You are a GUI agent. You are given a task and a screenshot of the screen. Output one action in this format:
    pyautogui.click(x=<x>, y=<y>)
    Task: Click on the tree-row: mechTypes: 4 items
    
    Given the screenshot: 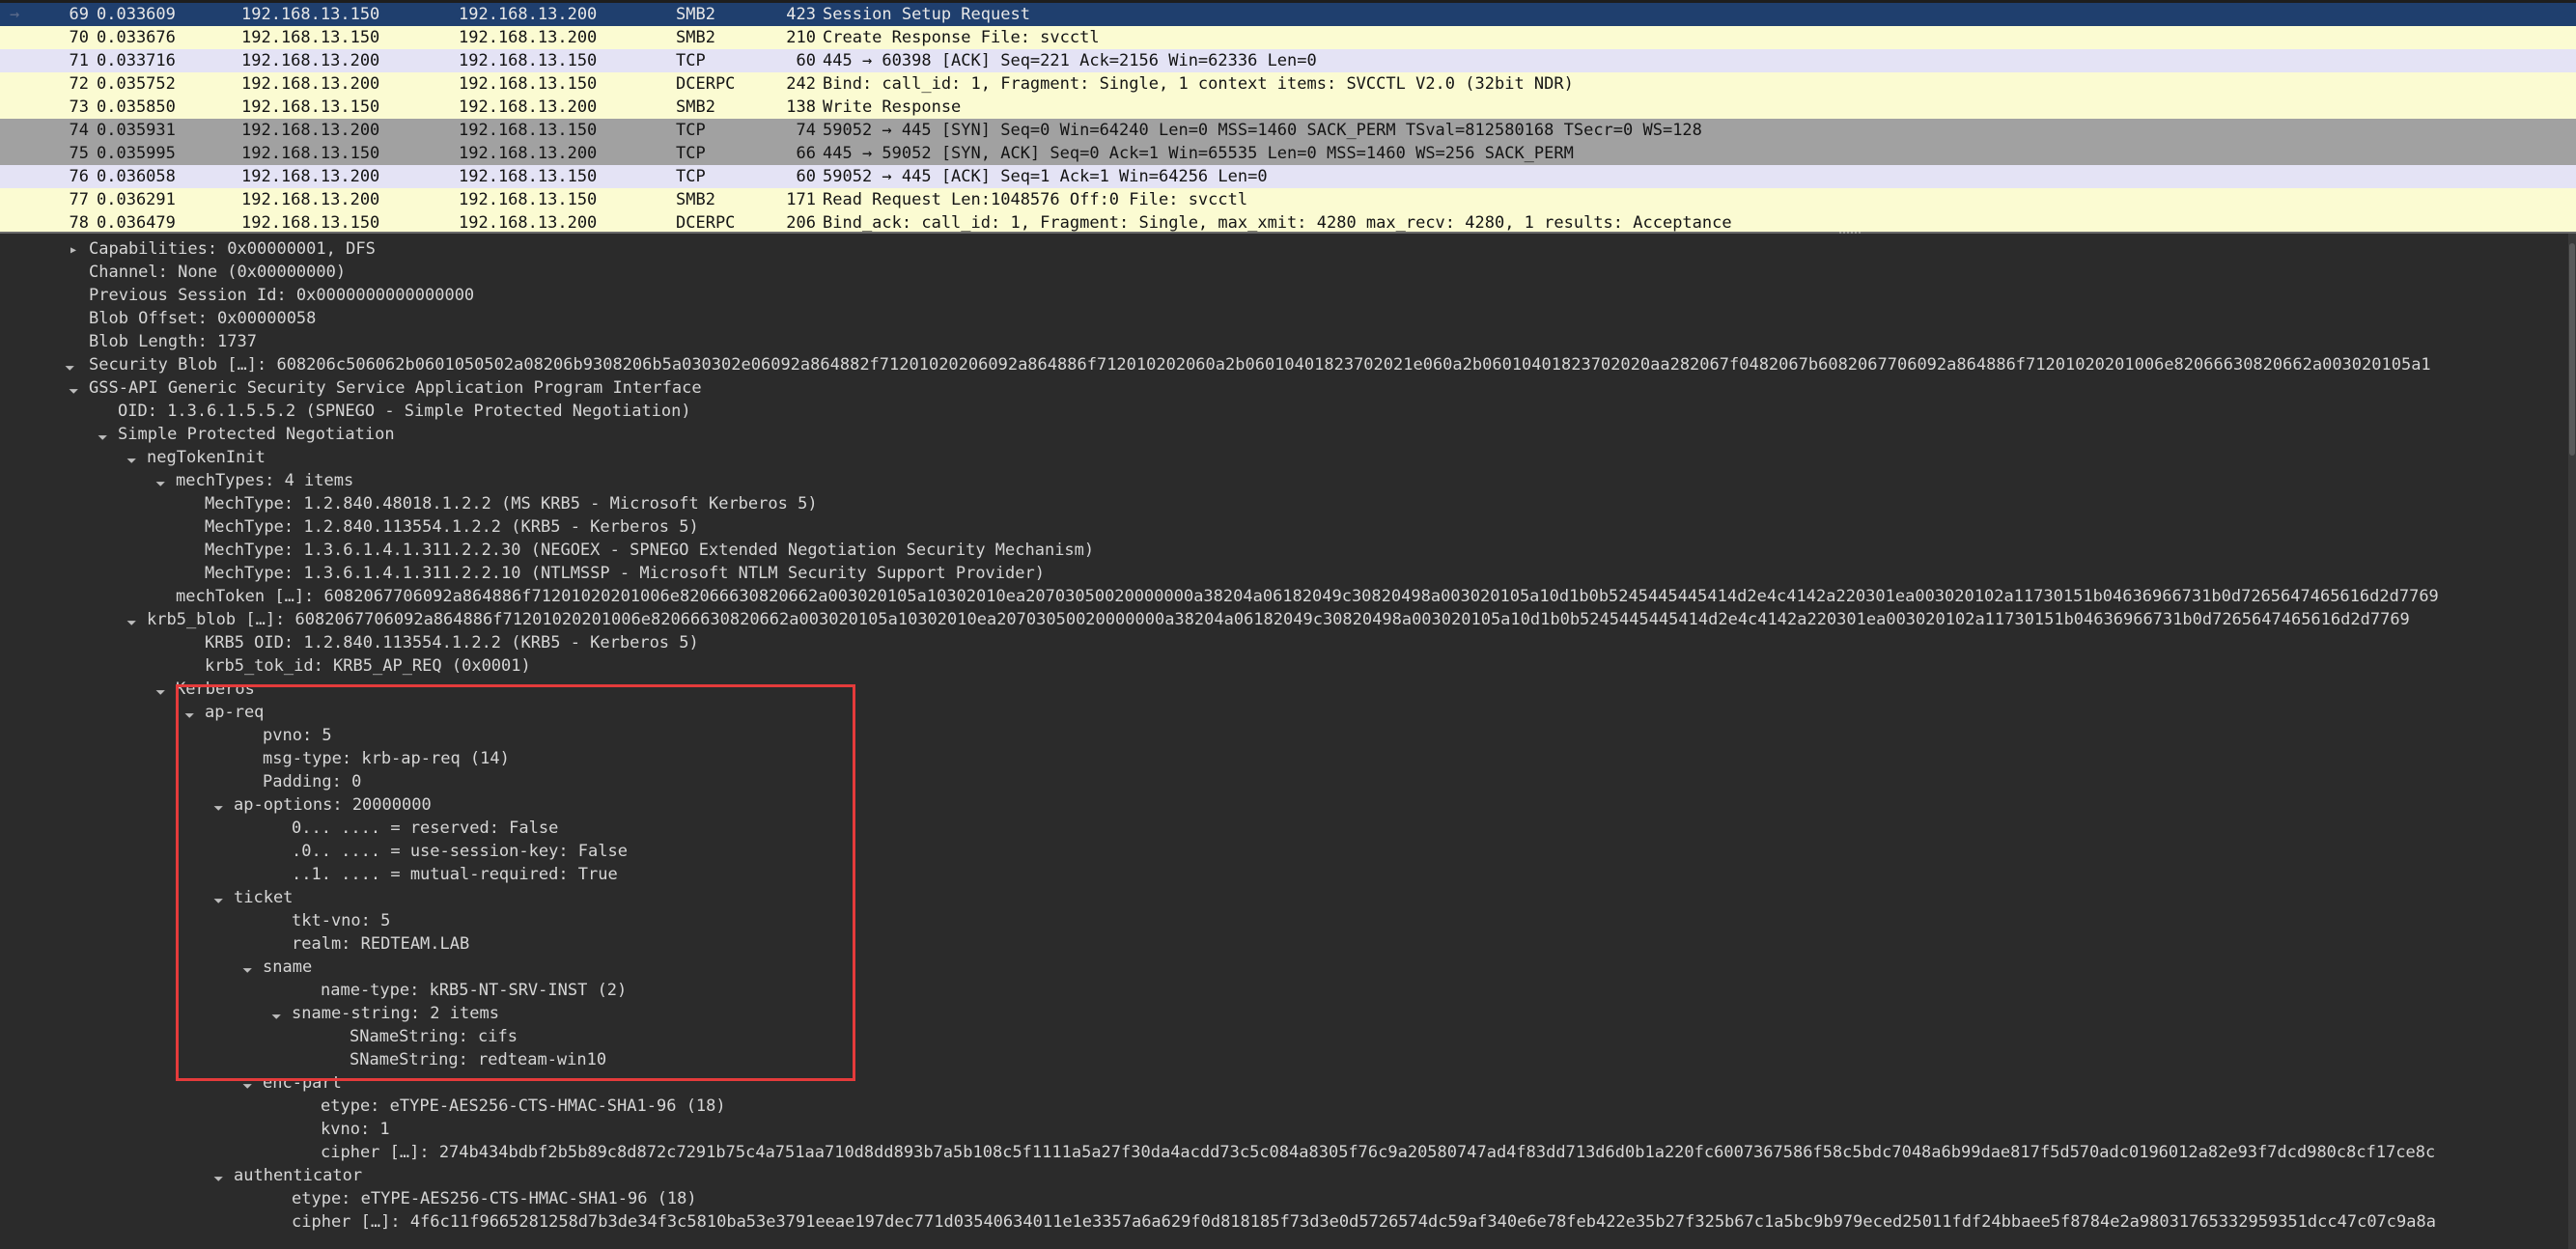 What is the action you would take?
    pyautogui.click(x=1288, y=480)
    